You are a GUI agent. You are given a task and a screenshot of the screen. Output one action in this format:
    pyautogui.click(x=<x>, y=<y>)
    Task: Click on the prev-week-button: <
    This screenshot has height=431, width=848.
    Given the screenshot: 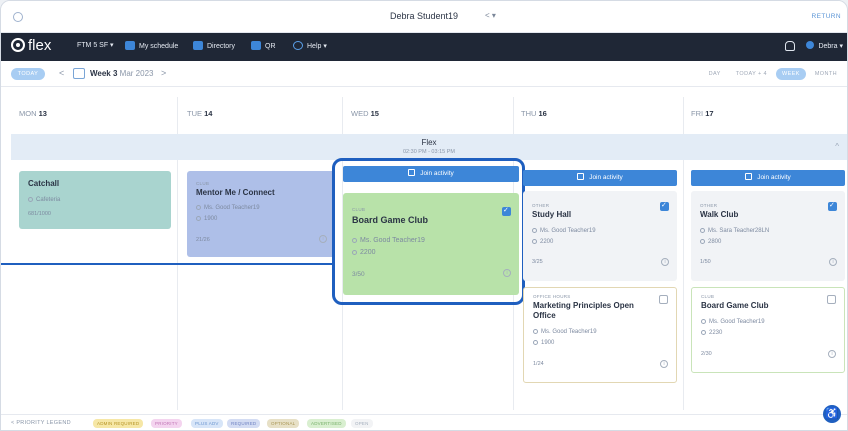 What is the action you would take?
    pyautogui.click(x=61, y=73)
    